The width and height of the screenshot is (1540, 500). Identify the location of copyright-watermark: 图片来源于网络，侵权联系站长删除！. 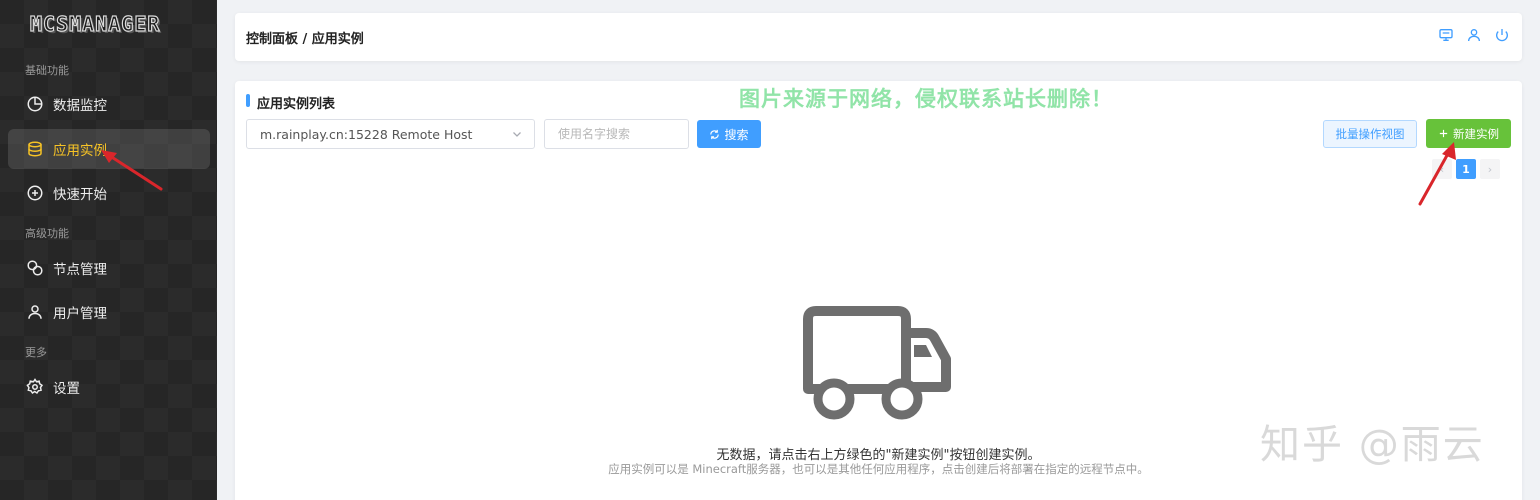
(926, 99).